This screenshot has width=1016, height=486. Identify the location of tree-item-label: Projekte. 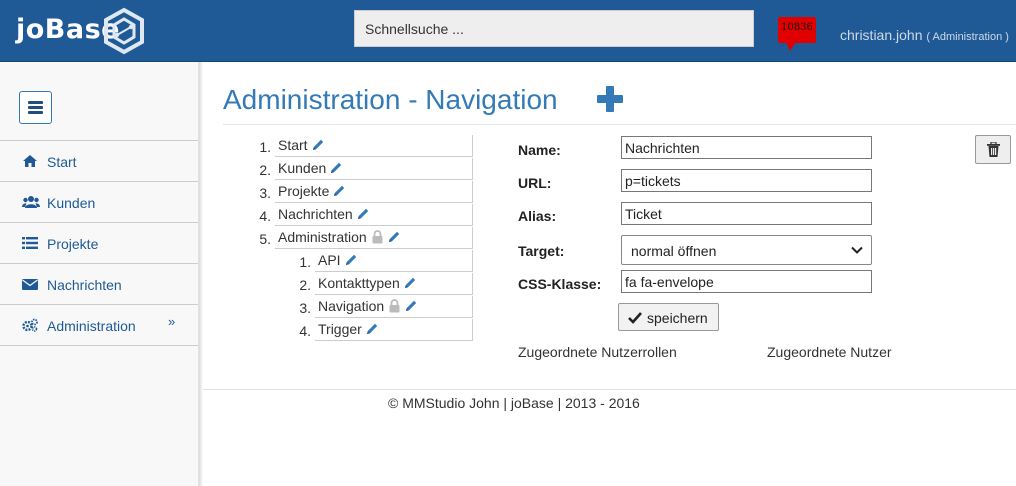
(304, 191).